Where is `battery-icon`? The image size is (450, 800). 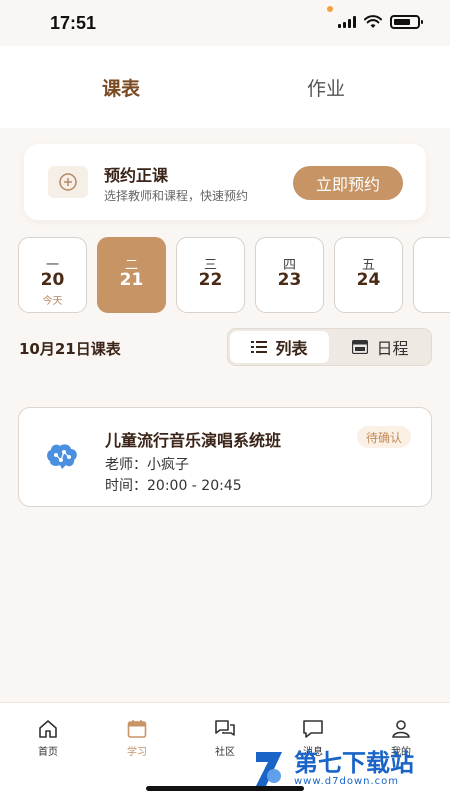
battery-icon is located at coordinates (406, 22).